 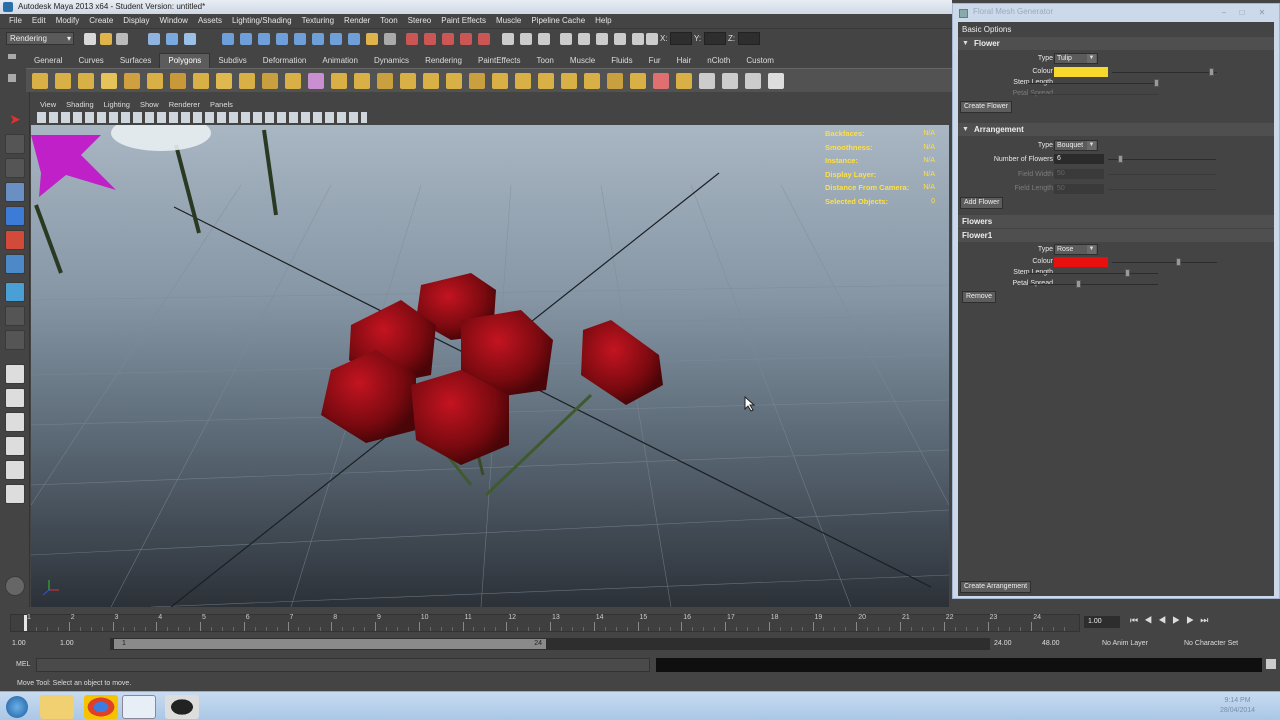 I want to click on select-component-icon, so click(x=190, y=39).